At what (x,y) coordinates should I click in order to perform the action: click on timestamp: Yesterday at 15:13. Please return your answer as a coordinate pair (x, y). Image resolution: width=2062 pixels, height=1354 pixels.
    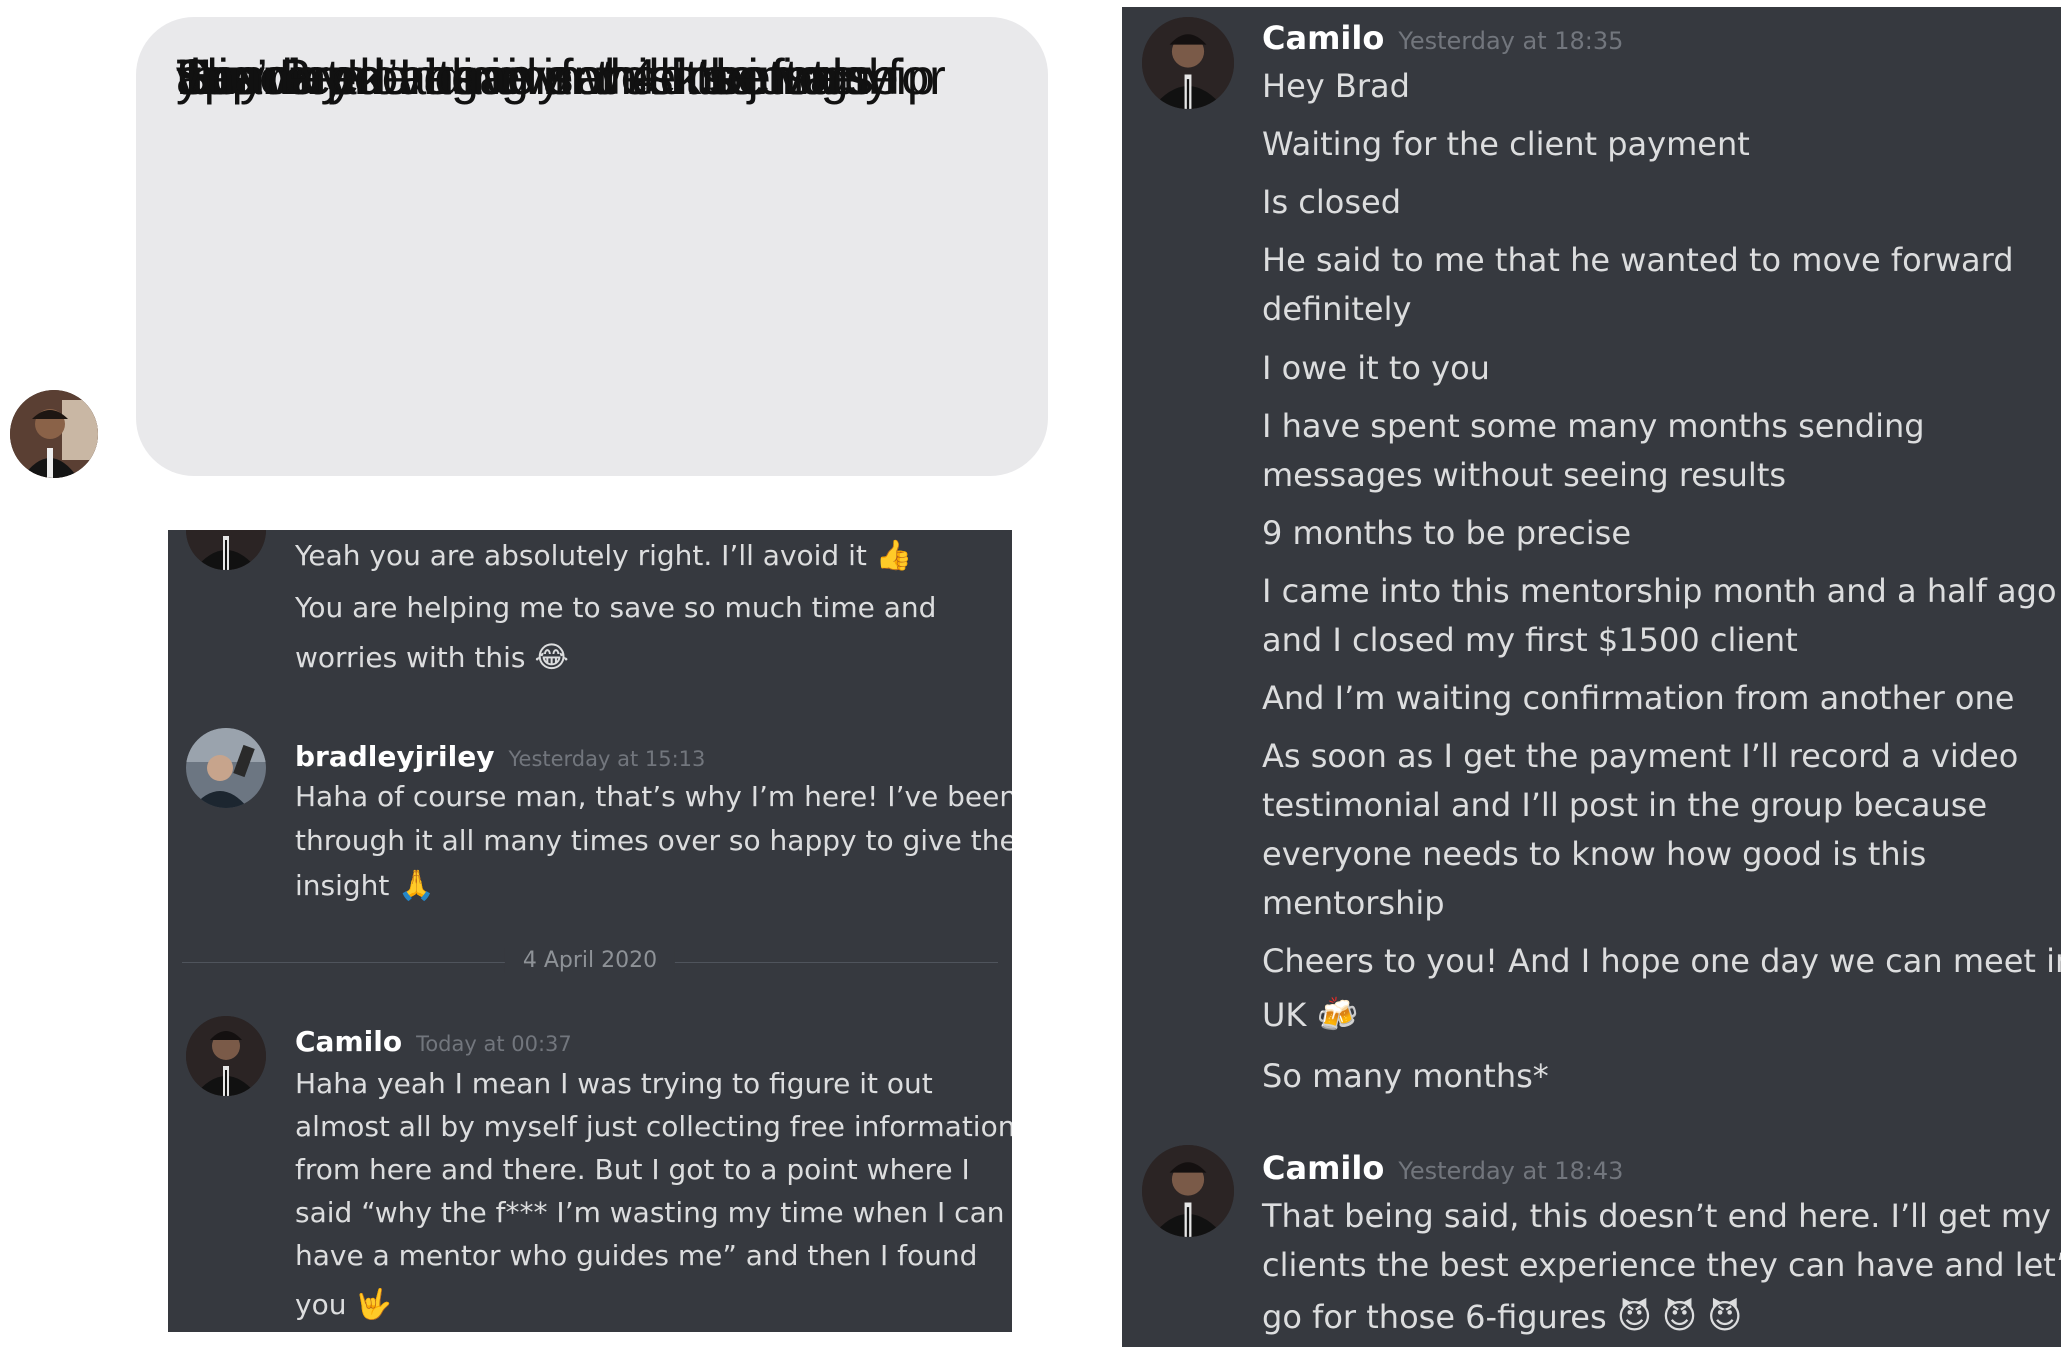
    Looking at the image, I should click on (607, 759).